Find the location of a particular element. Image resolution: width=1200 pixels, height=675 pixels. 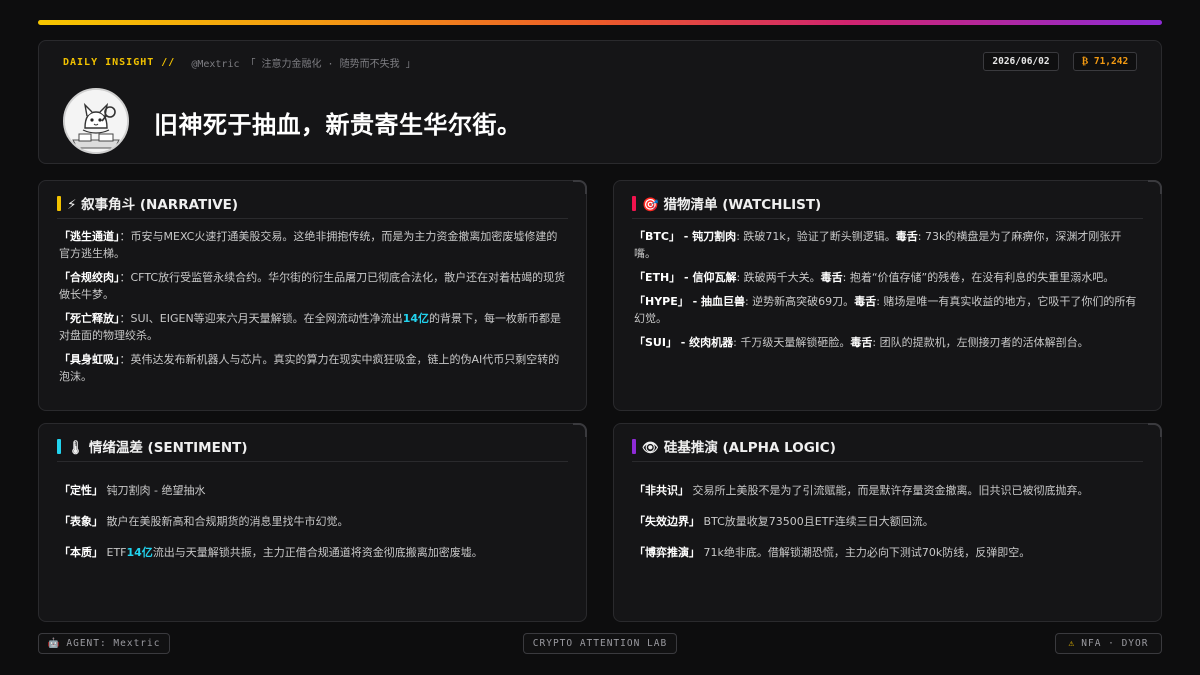

sentiment-marker is located at coordinates (59, 446).